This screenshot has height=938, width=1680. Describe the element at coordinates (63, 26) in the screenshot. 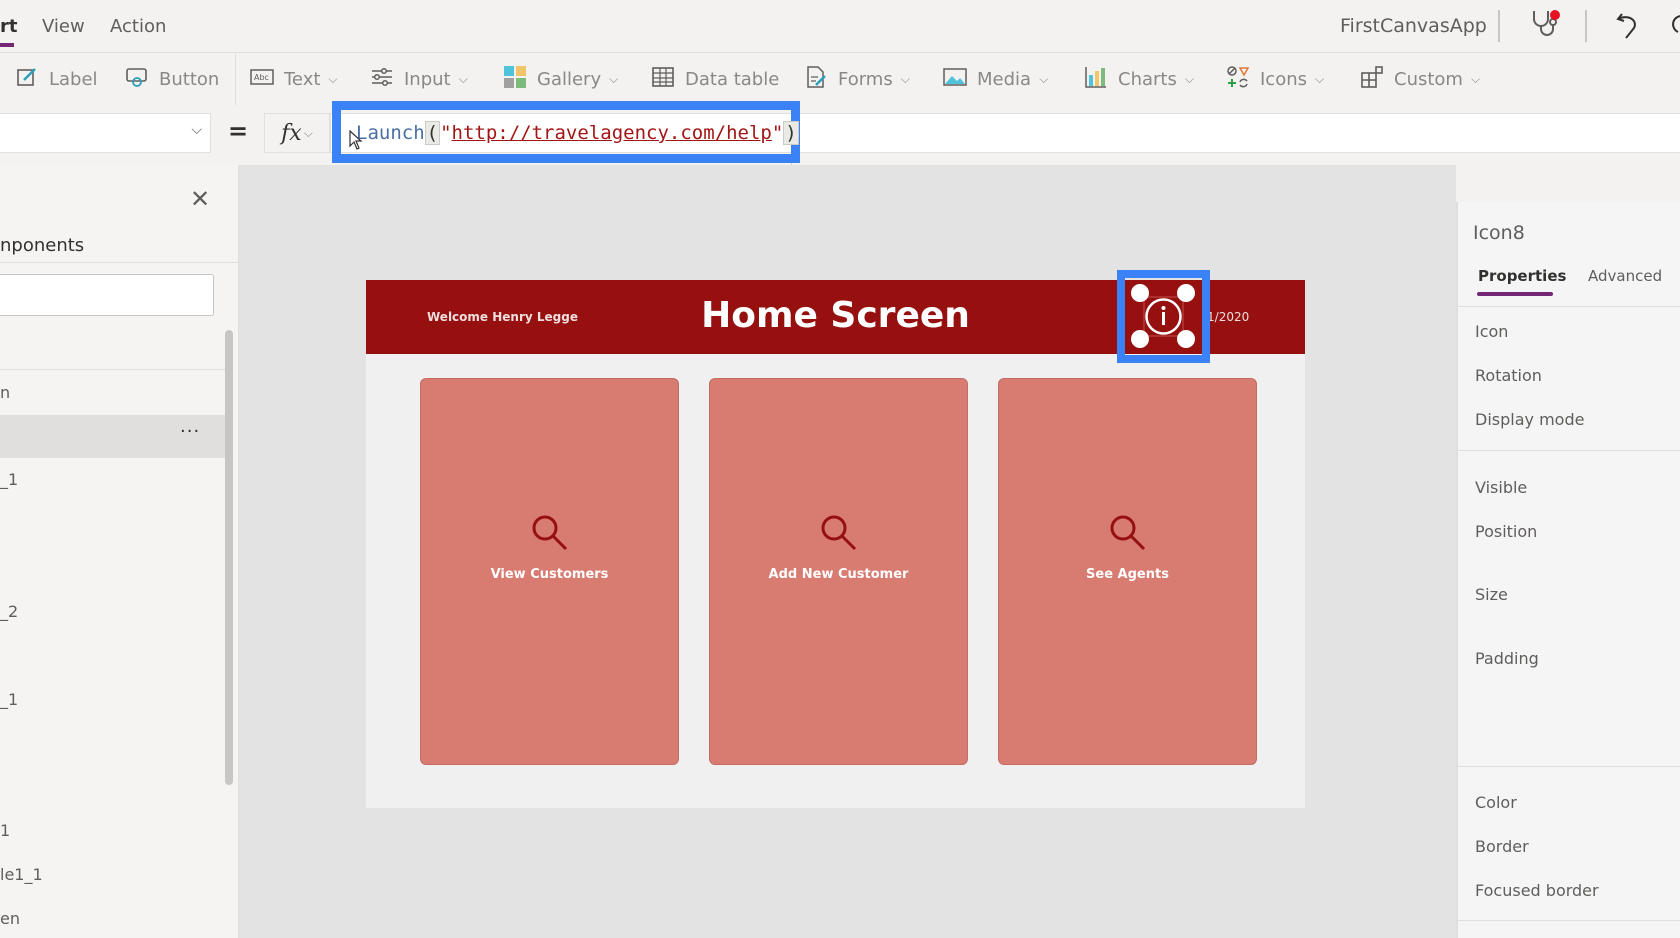

I see `menu-tab-view: View` at that location.